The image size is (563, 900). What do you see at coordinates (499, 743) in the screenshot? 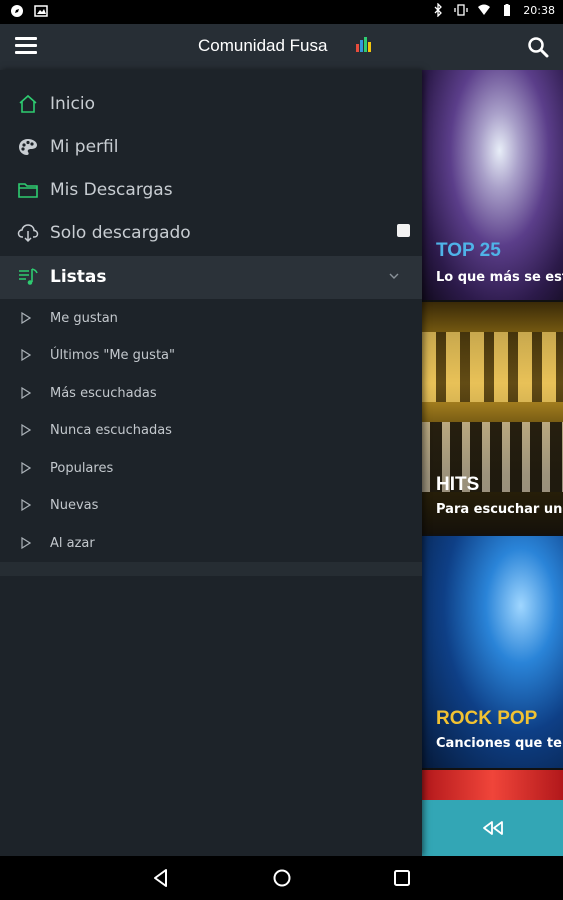
I see `card-subtitle: Canciones que te v` at bounding box center [499, 743].